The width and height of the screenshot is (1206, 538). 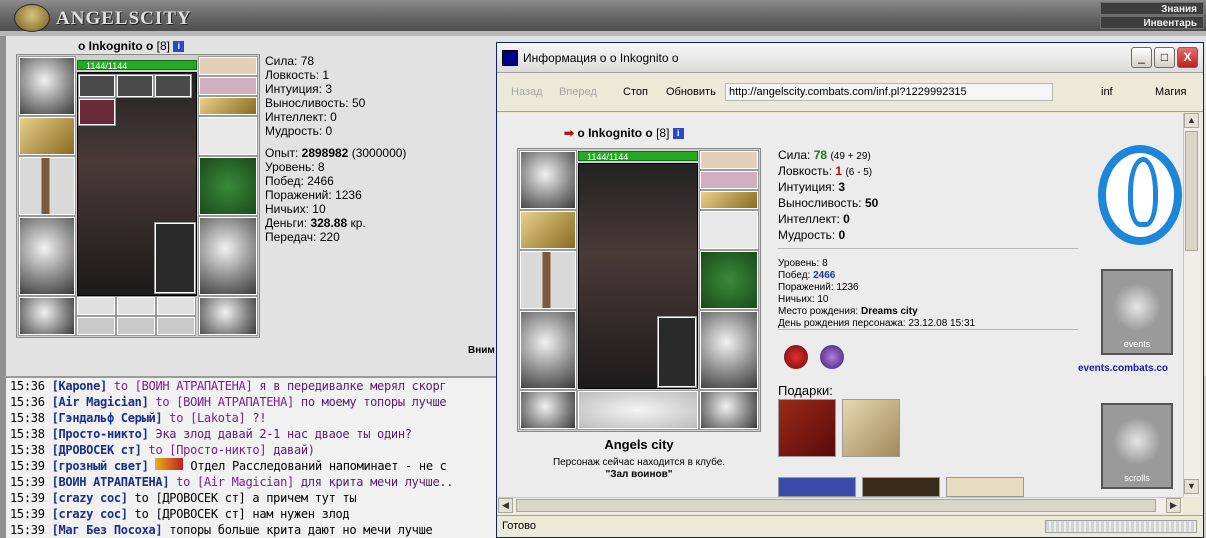 What do you see at coordinates (1137, 446) in the screenshot?
I see `scrolls-banner-icon: scrolls` at bounding box center [1137, 446].